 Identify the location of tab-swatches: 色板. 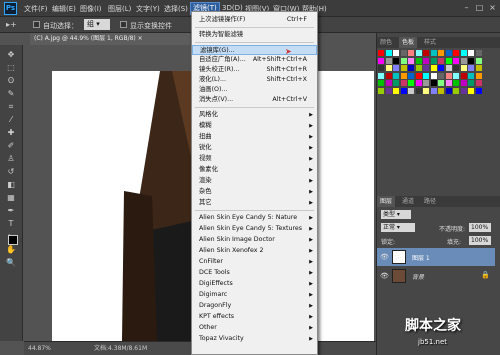
(408, 42).